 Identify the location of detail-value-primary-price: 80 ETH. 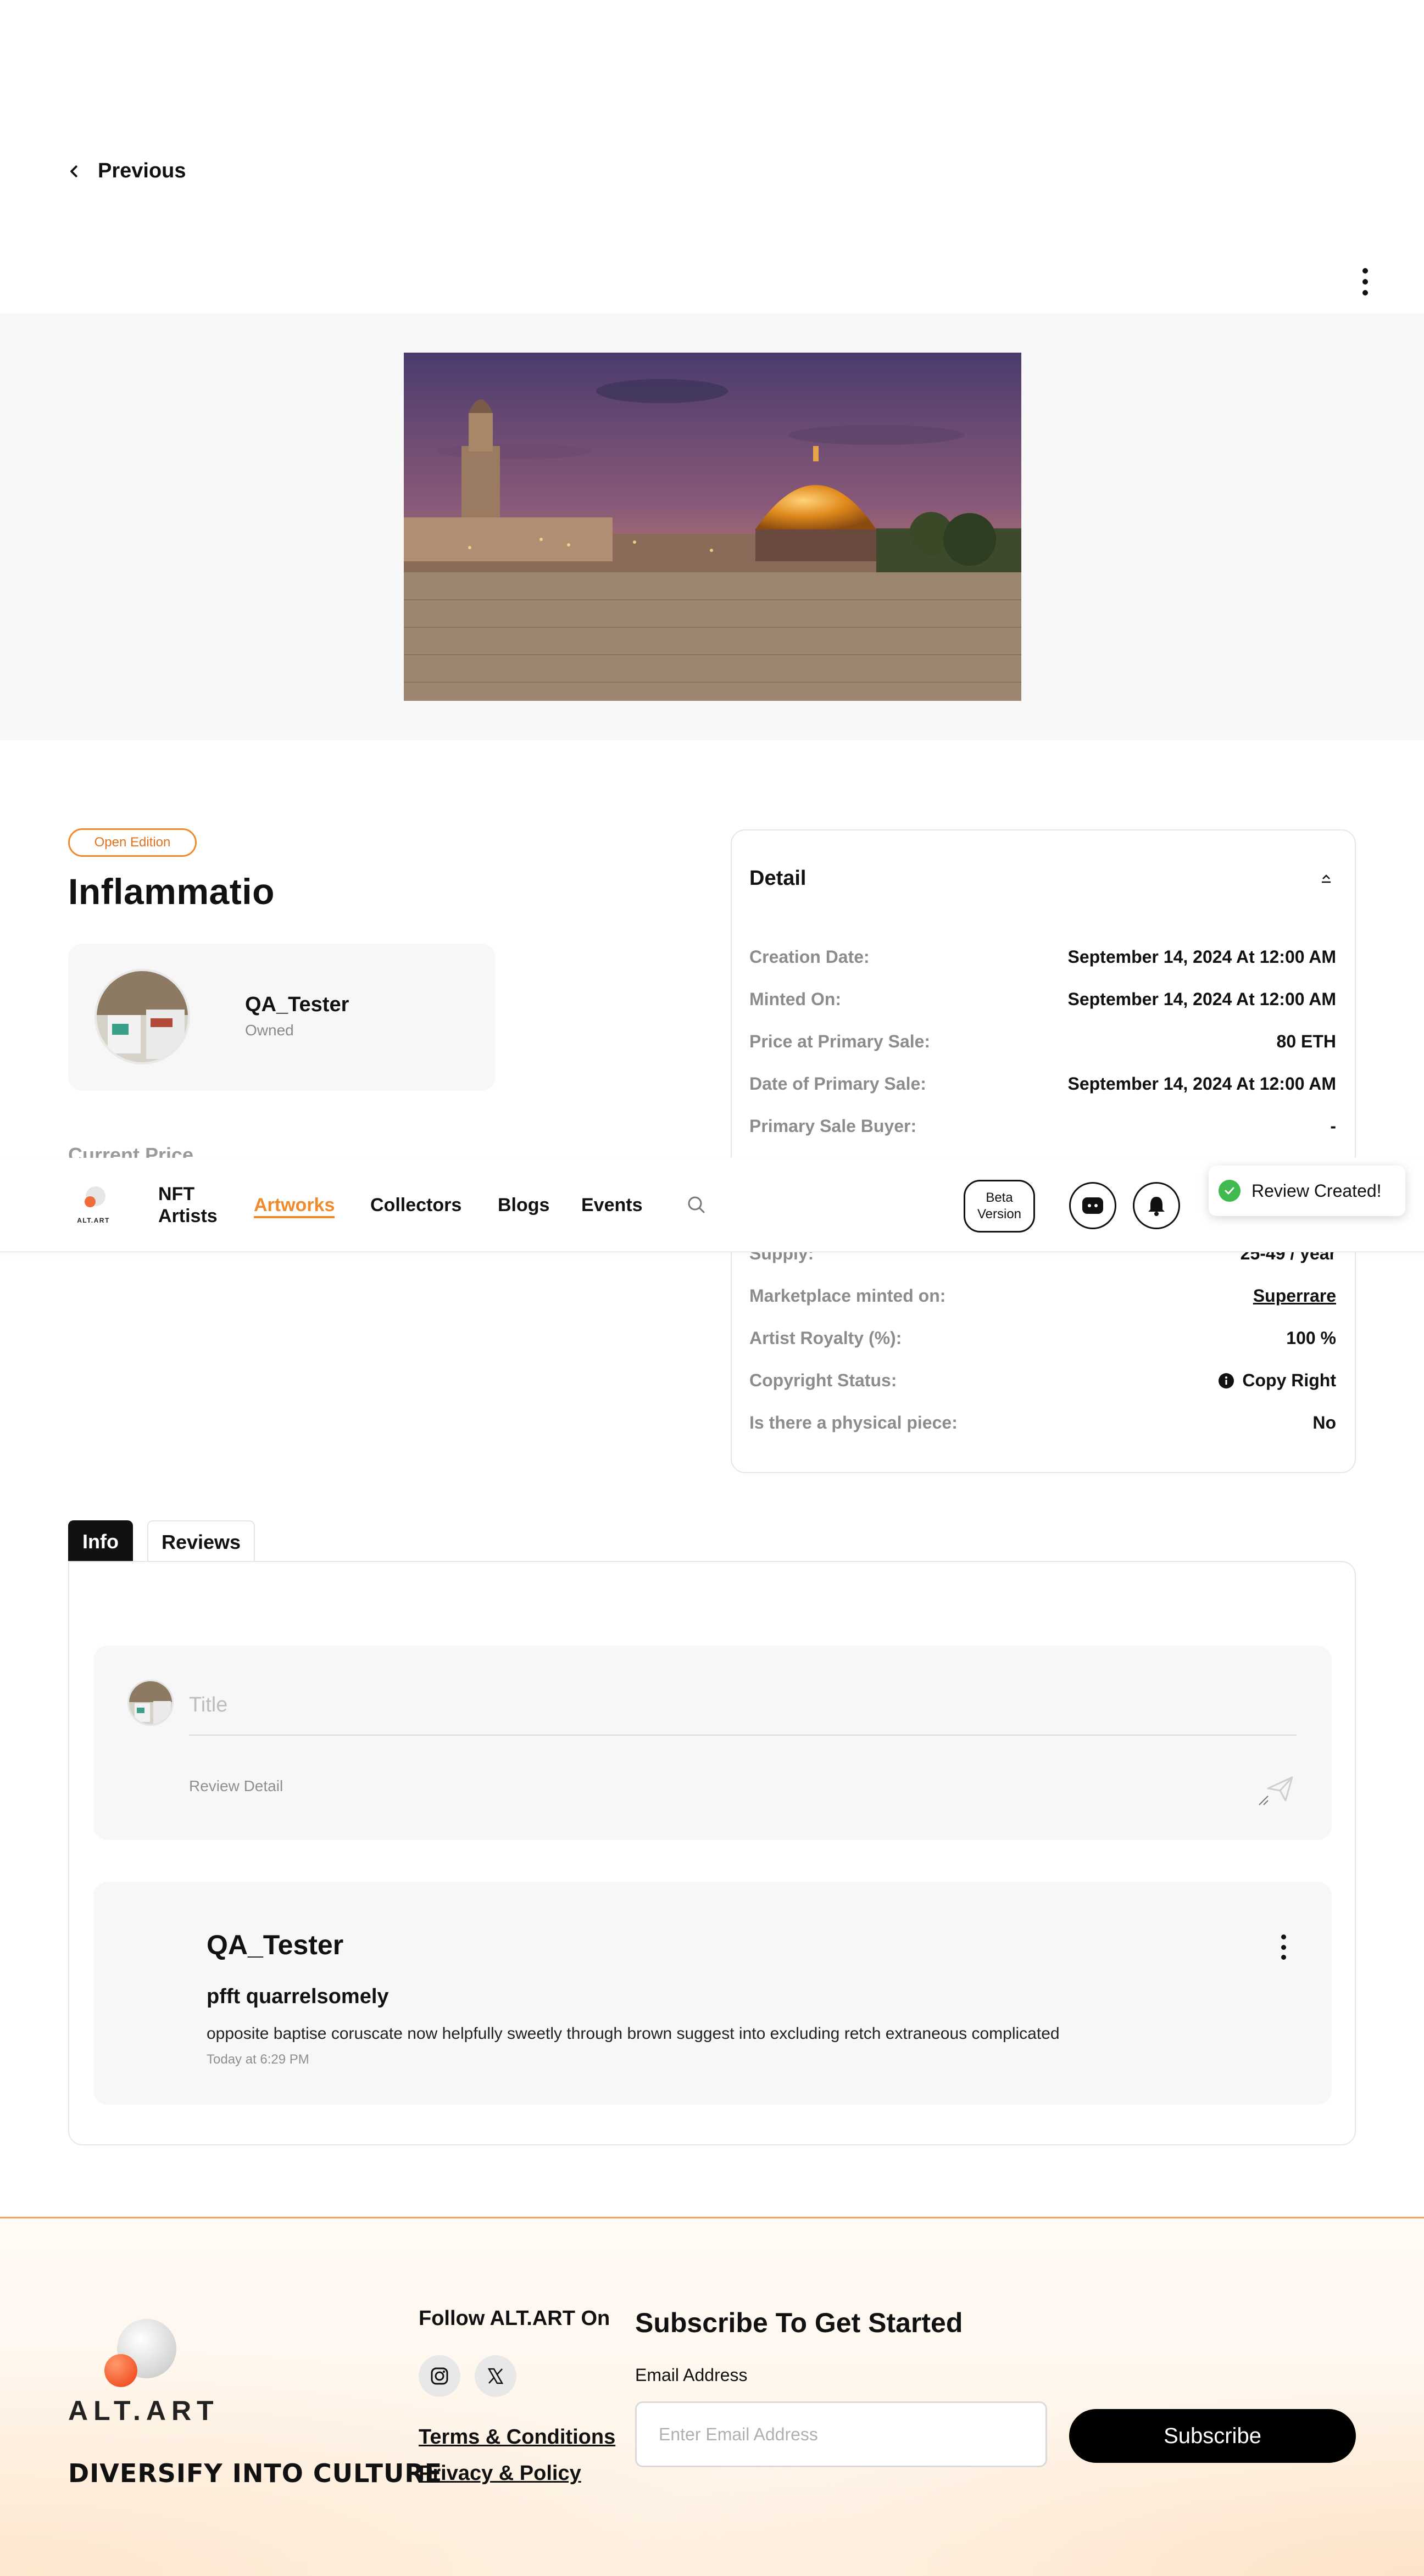
(1306, 1041).